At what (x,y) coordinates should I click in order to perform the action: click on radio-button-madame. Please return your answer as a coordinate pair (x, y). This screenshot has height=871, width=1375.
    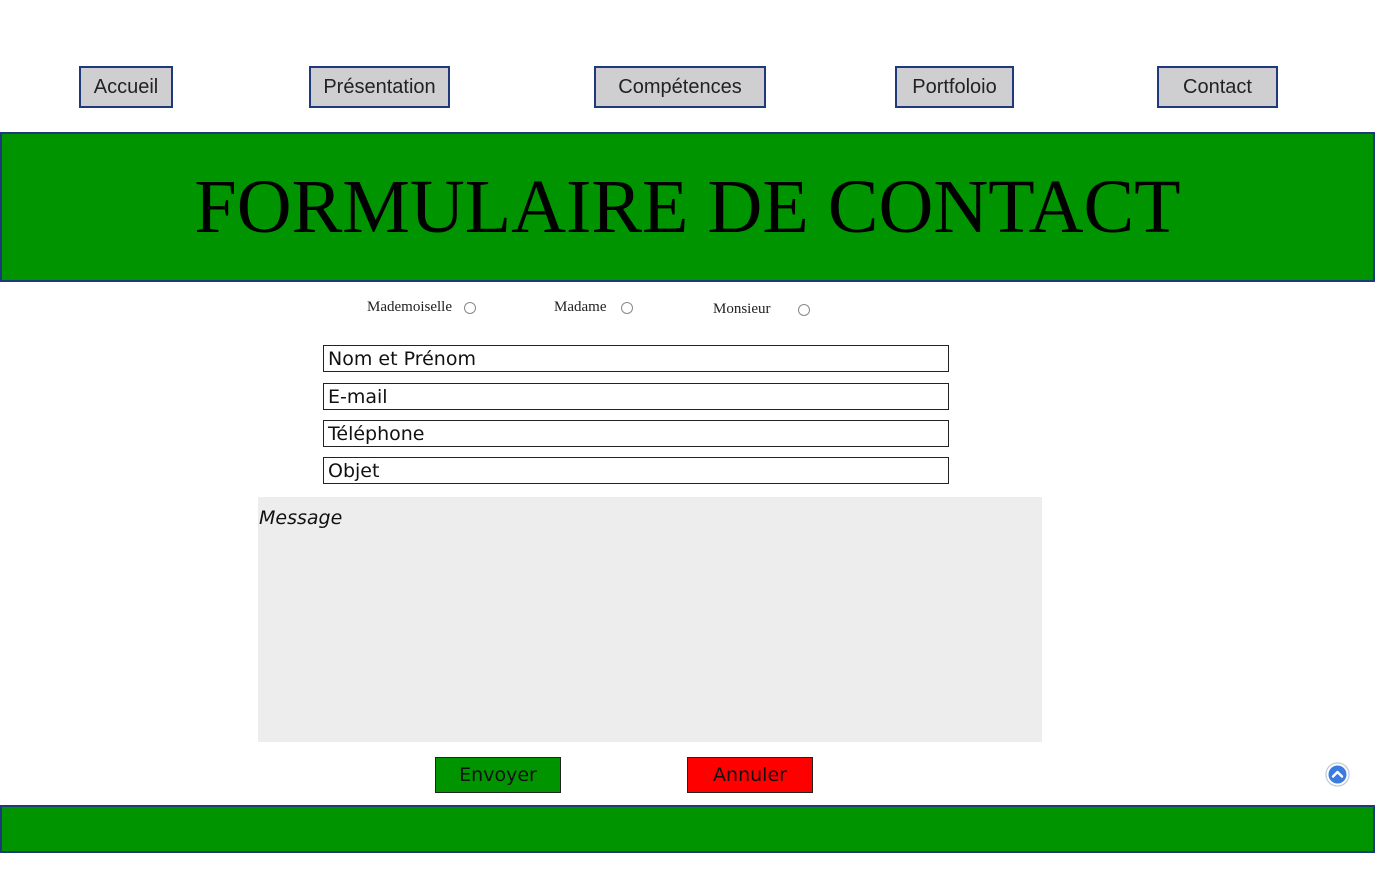
    Looking at the image, I should click on (627, 307).